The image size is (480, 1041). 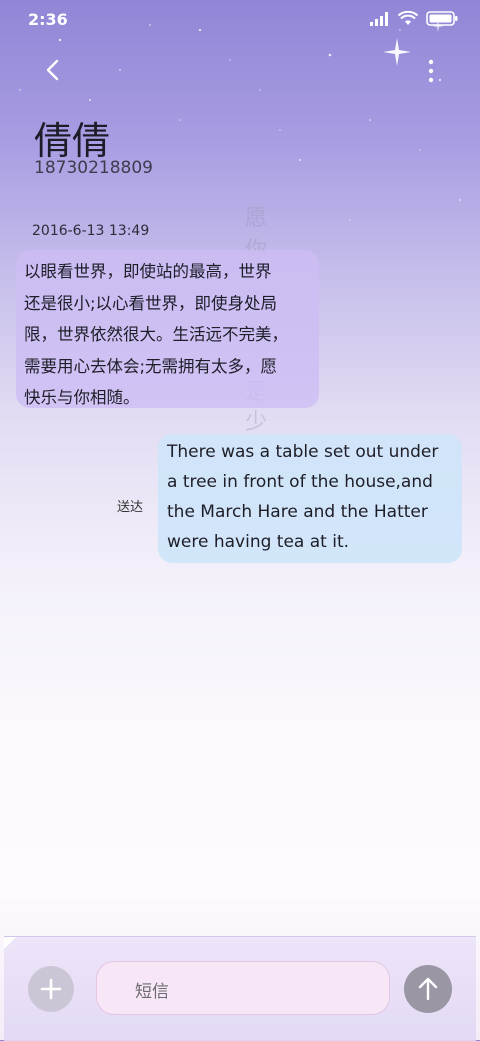 I want to click on contact-phone: 18730218809, so click(x=93, y=168).